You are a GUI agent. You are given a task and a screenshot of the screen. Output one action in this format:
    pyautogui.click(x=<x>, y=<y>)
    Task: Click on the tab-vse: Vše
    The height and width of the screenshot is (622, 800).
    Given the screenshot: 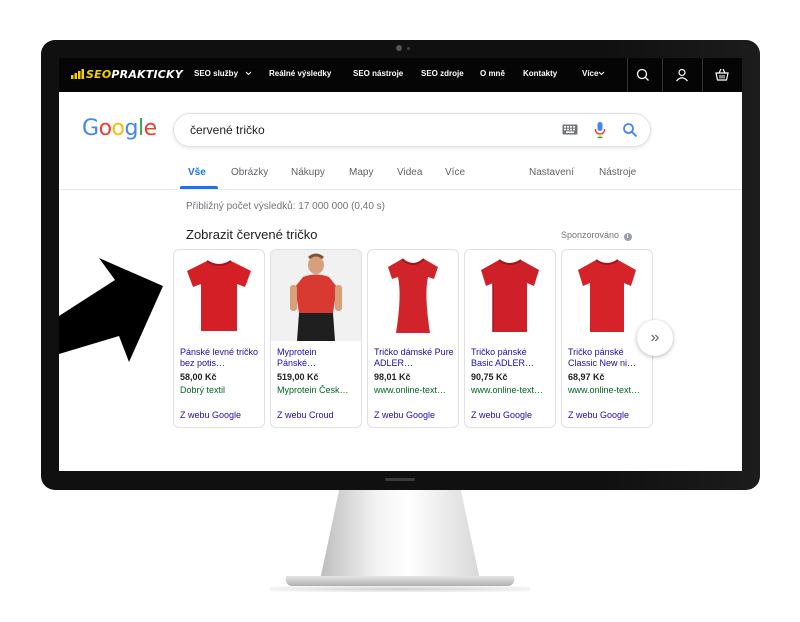 What is the action you would take?
    pyautogui.click(x=197, y=172)
    